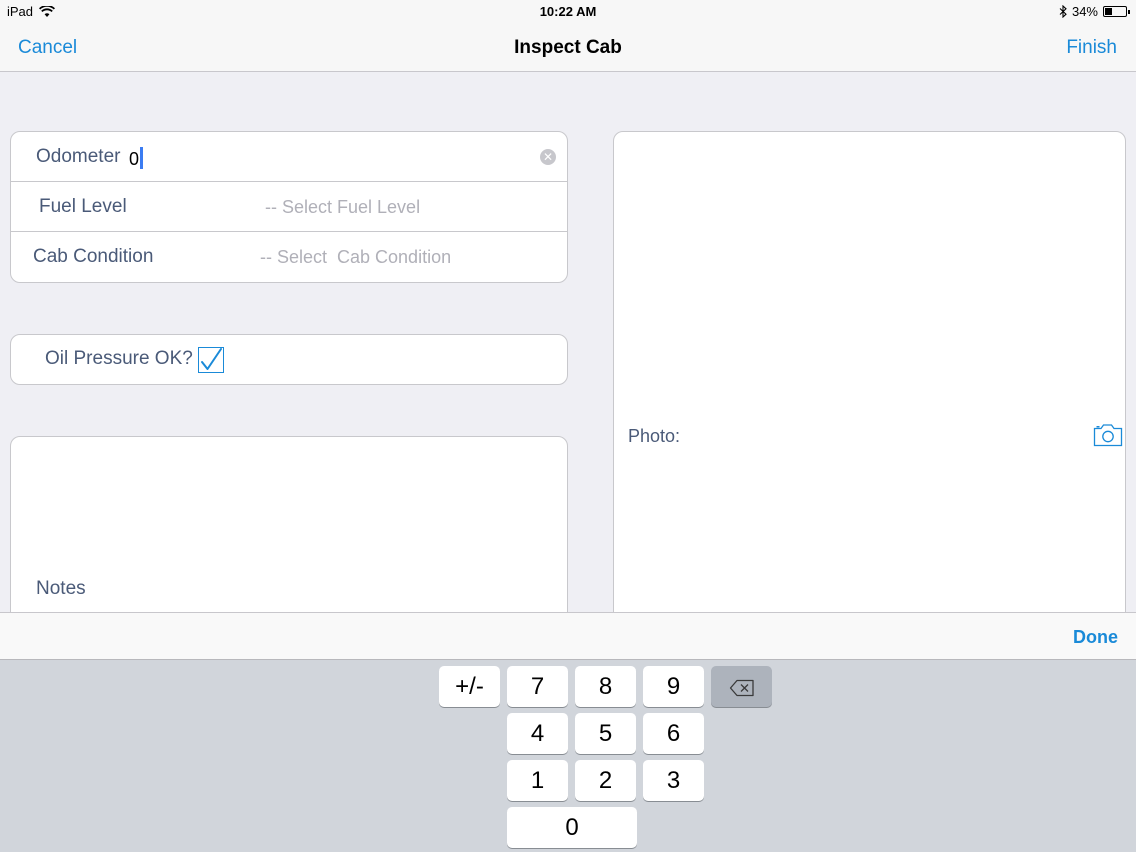 This screenshot has height=852, width=1136. I want to click on battery-icon, so click(1116, 11).